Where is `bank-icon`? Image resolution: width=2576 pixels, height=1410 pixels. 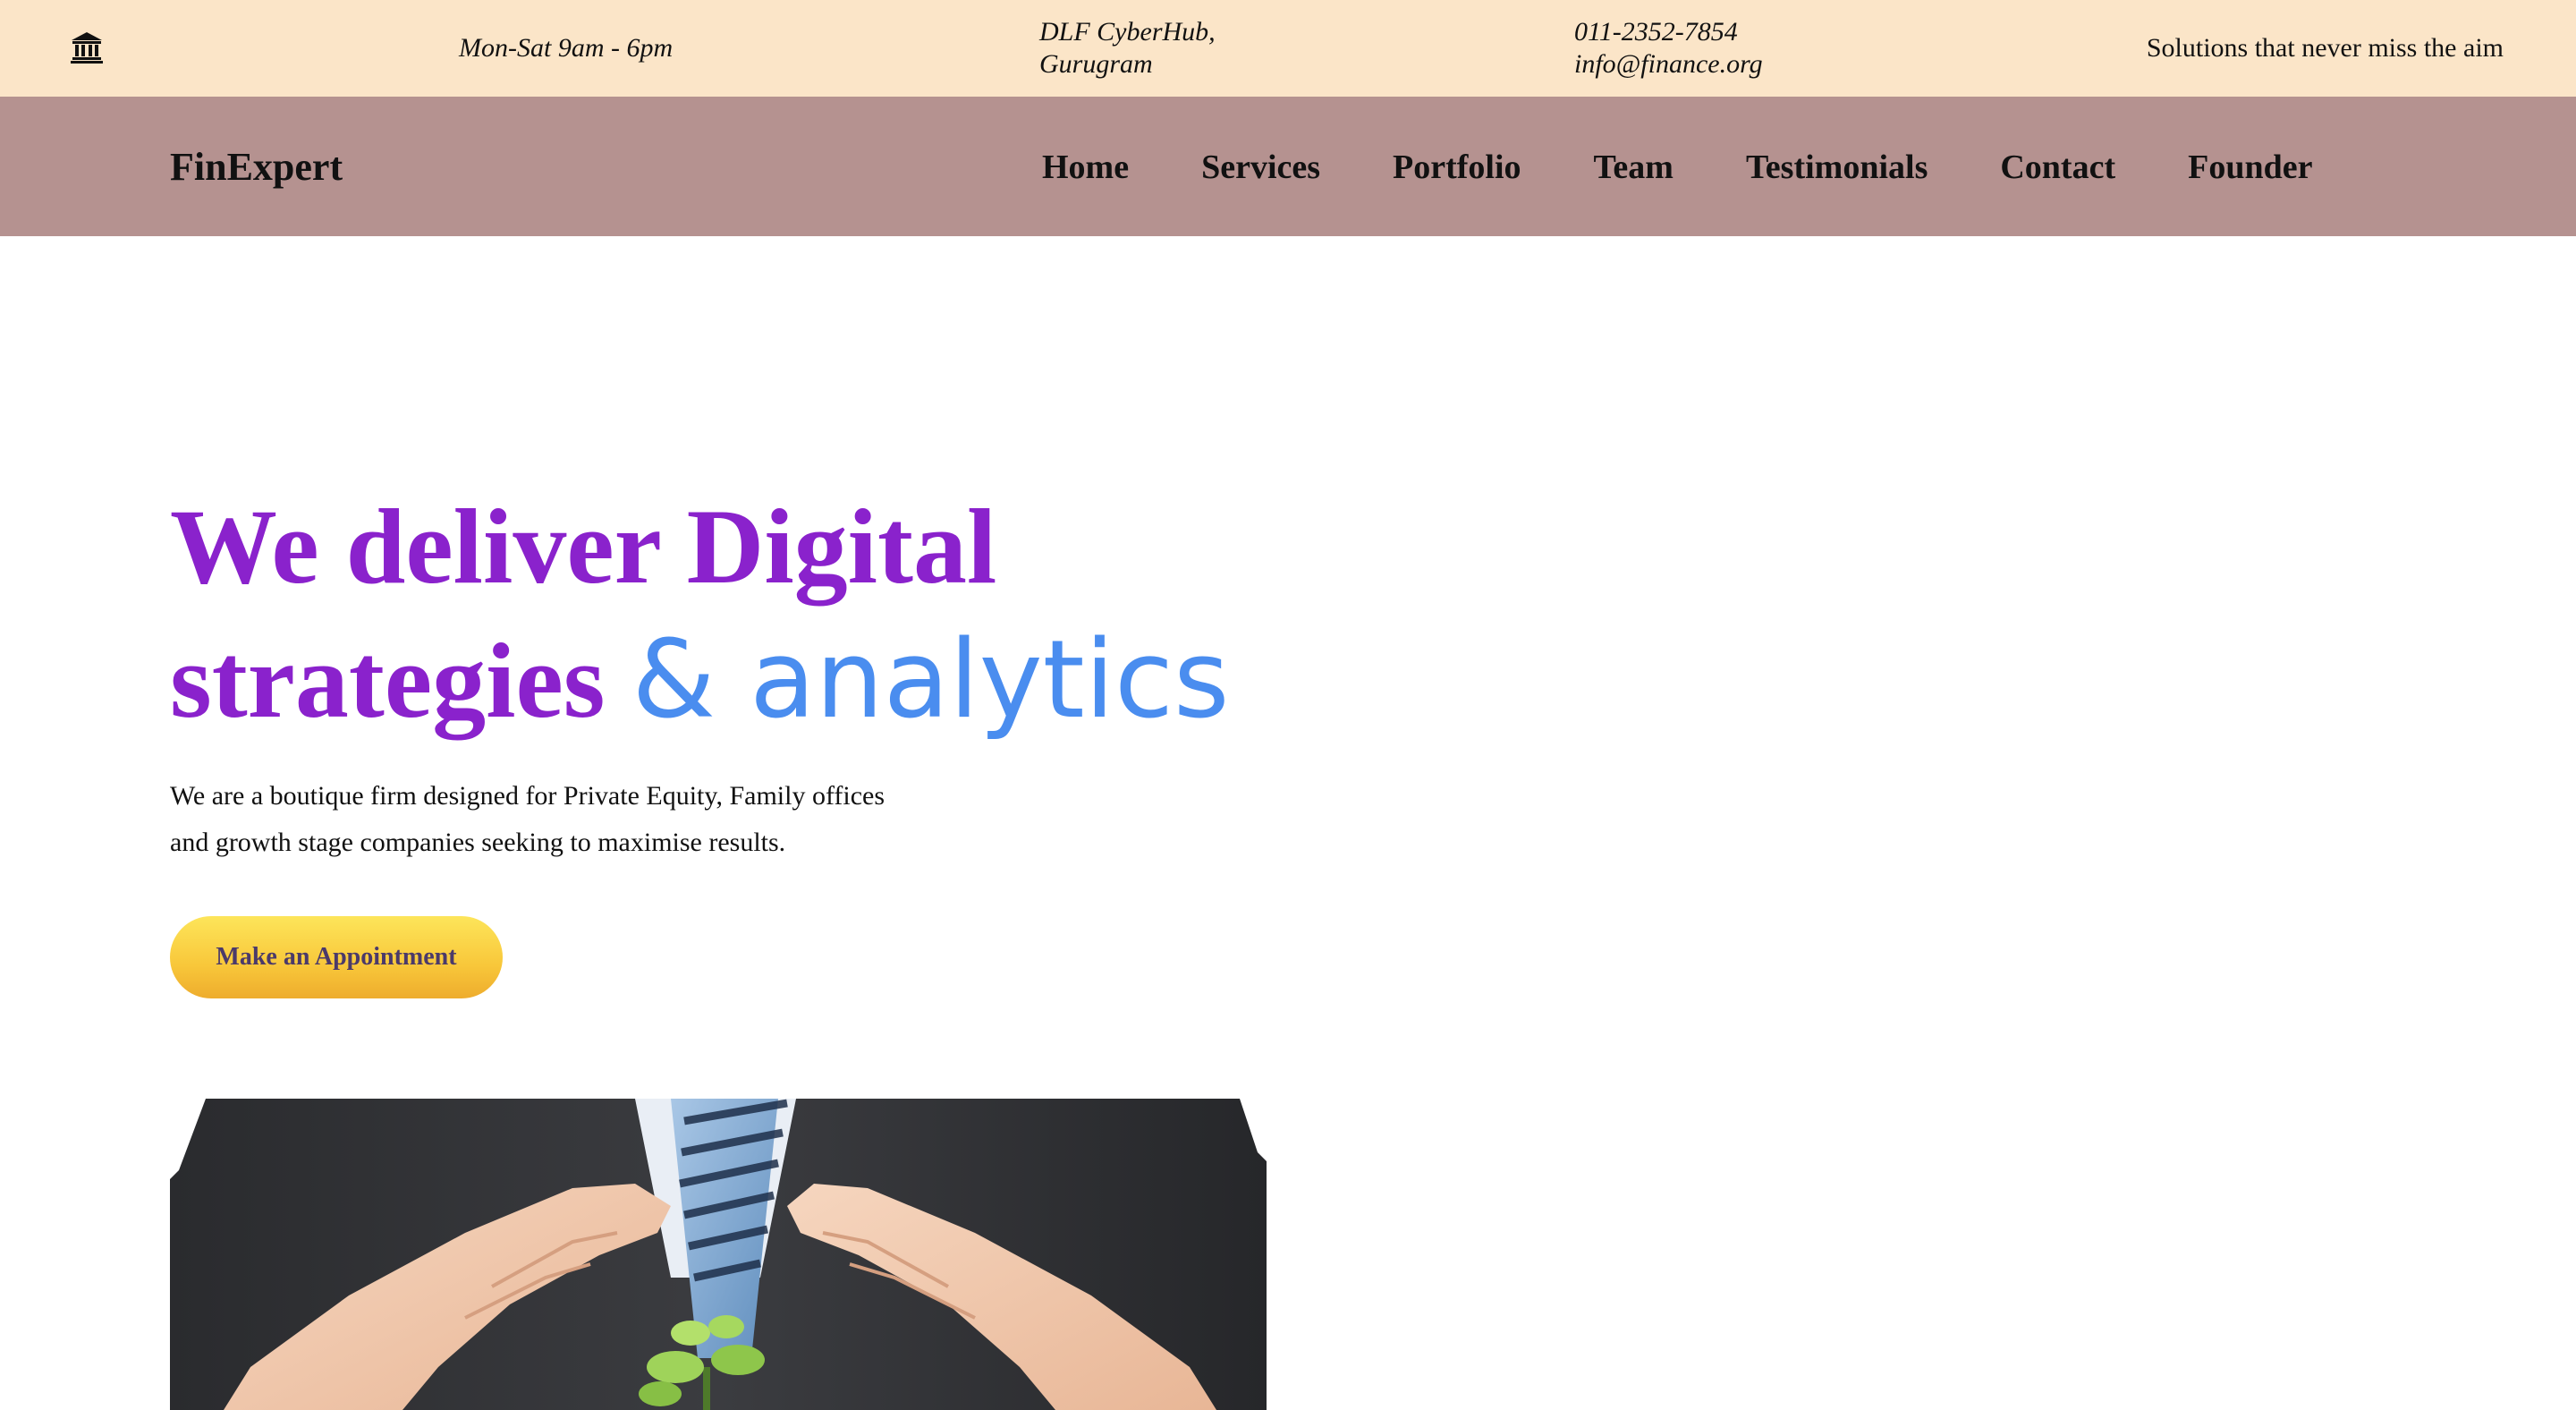 bank-icon is located at coordinates (87, 48).